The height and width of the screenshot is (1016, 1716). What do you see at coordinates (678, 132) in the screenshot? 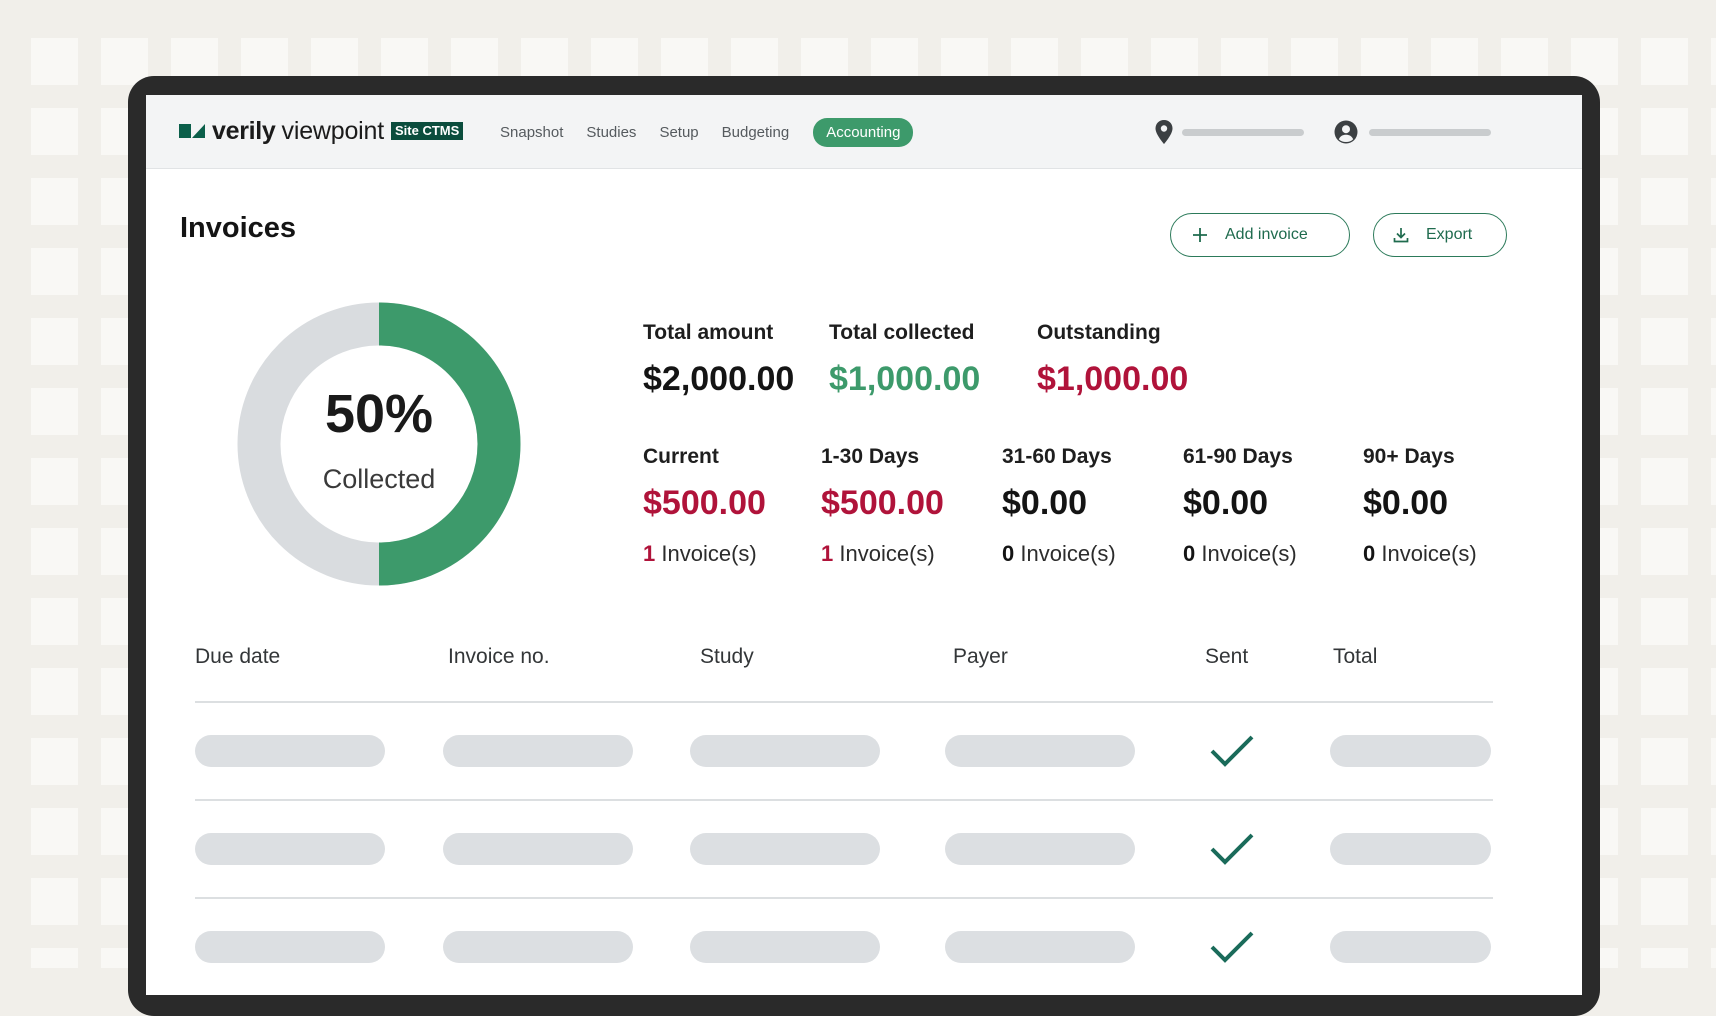
I see `nav-item-setup: Setup` at bounding box center [678, 132].